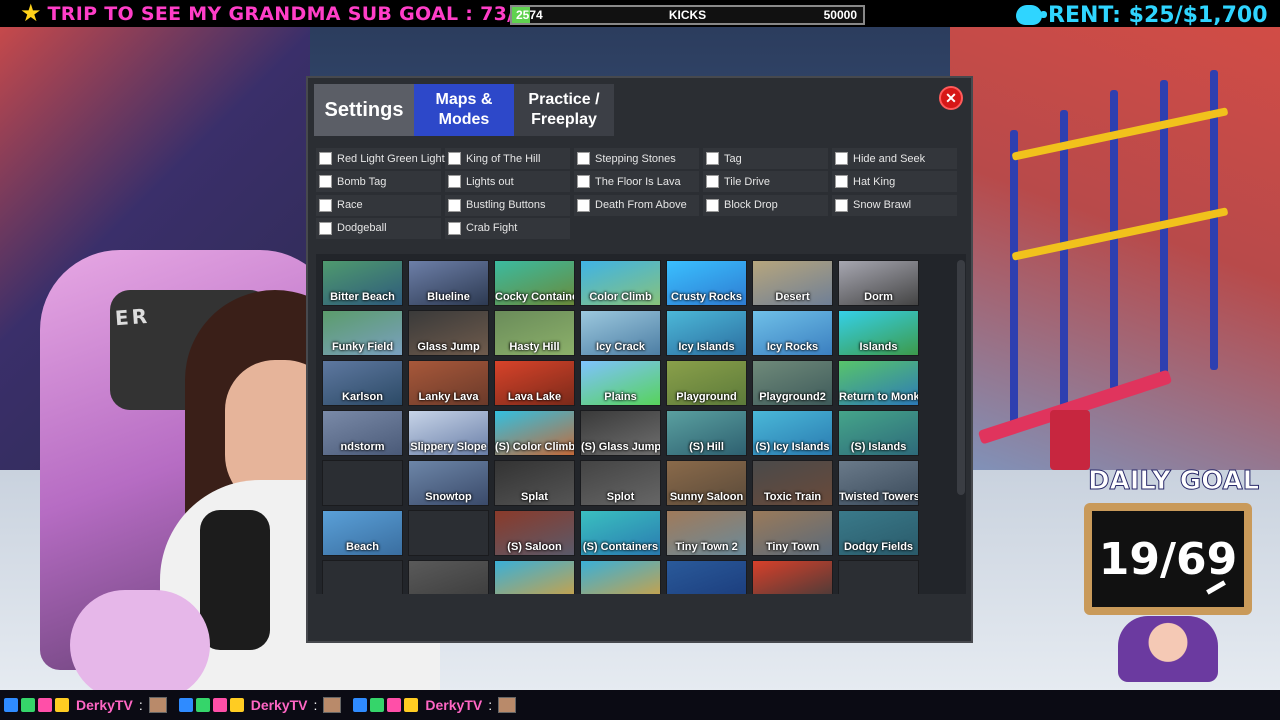 This screenshot has height=720, width=1280. What do you see at coordinates (534, 433) in the screenshot?
I see `map-tile: (S) Color Climb` at bounding box center [534, 433].